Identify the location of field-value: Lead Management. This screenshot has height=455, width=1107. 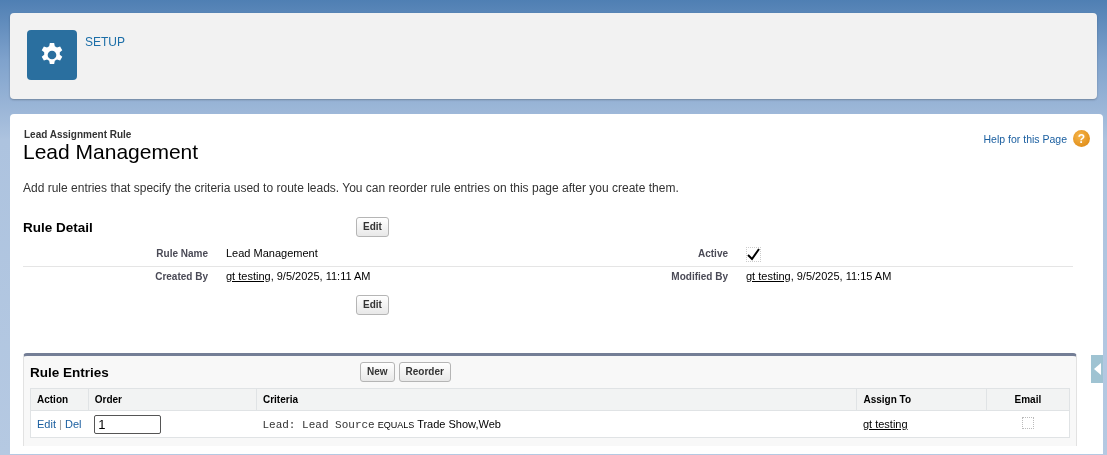
(272, 253).